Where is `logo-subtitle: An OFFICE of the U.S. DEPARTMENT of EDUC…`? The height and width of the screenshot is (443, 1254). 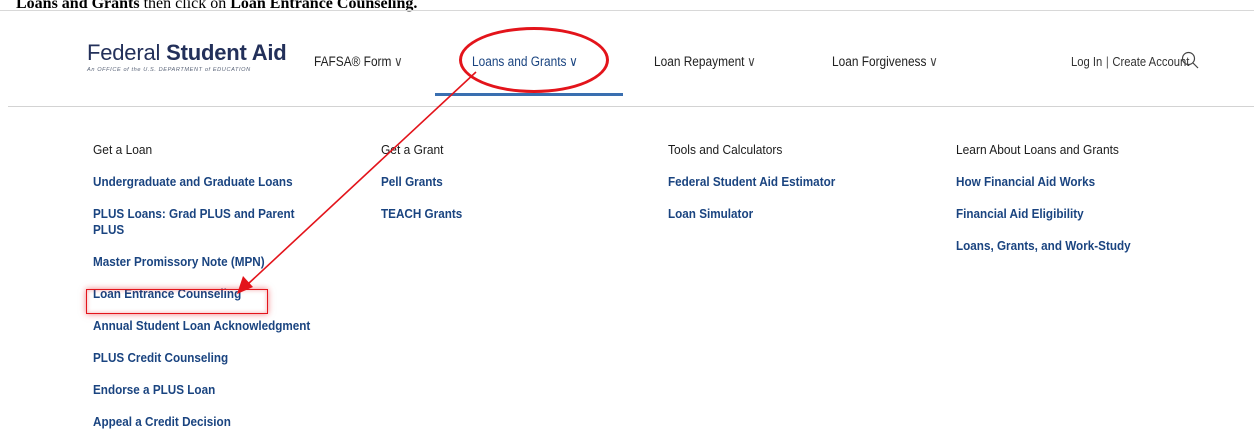 logo-subtitle: An OFFICE of the U.S. DEPARTMENT of EDUC… is located at coordinates (169, 70).